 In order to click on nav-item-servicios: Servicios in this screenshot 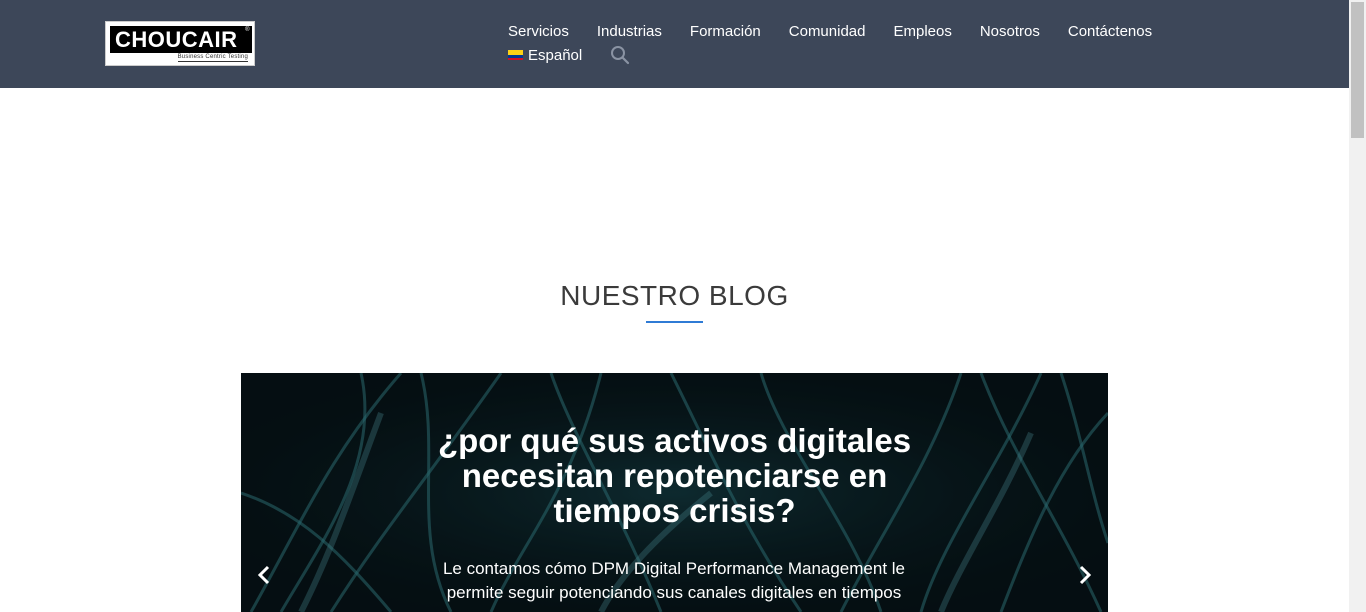, I will do `click(538, 31)`.